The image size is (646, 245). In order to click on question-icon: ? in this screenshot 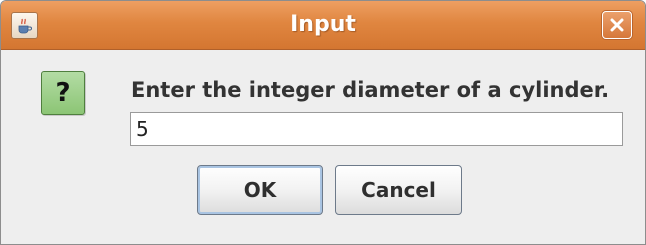, I will do `click(63, 93)`.